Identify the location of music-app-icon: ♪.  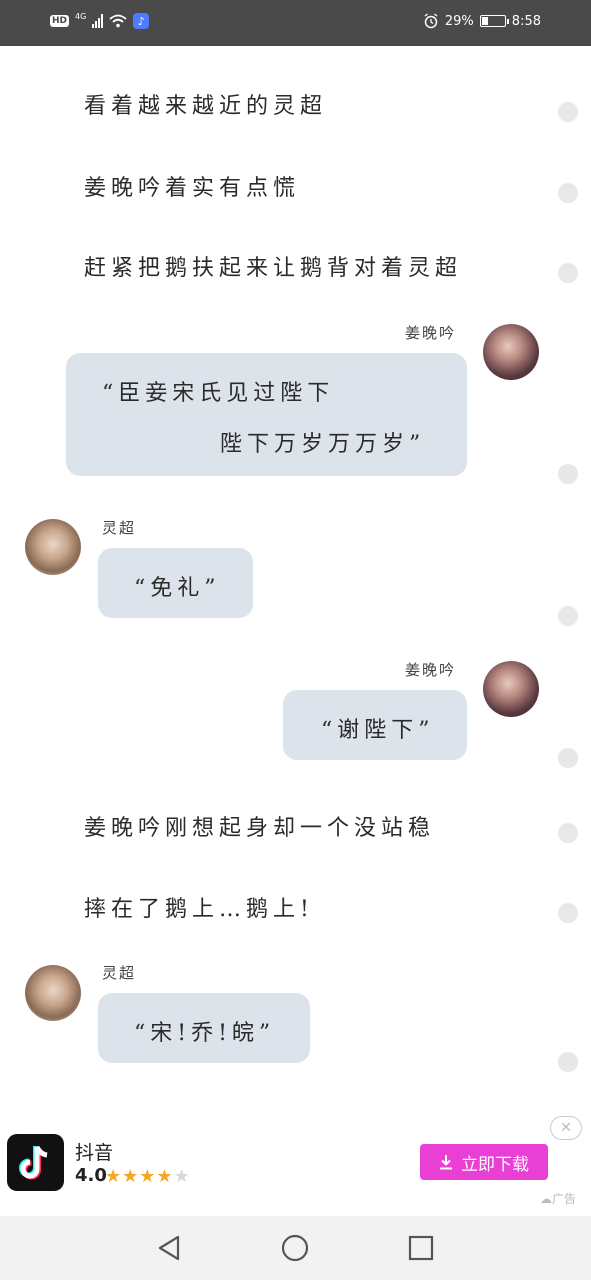
(141, 21).